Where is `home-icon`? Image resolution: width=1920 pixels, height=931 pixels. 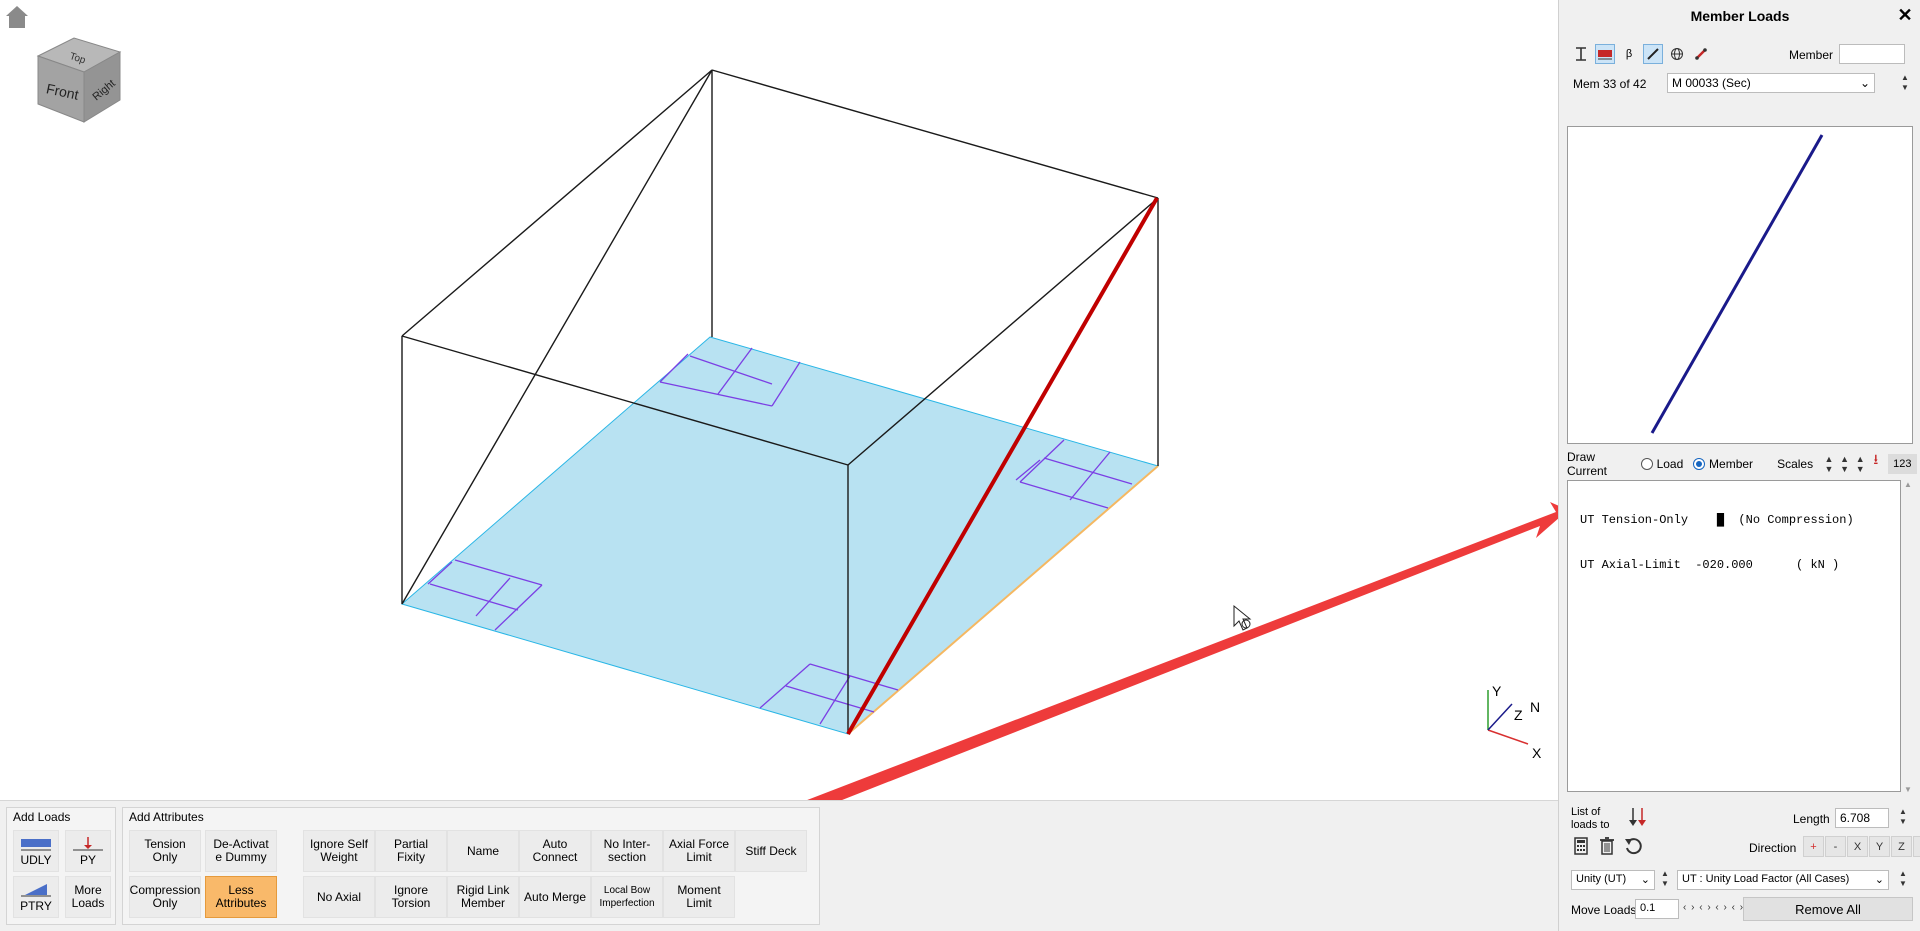 home-icon is located at coordinates (17, 17).